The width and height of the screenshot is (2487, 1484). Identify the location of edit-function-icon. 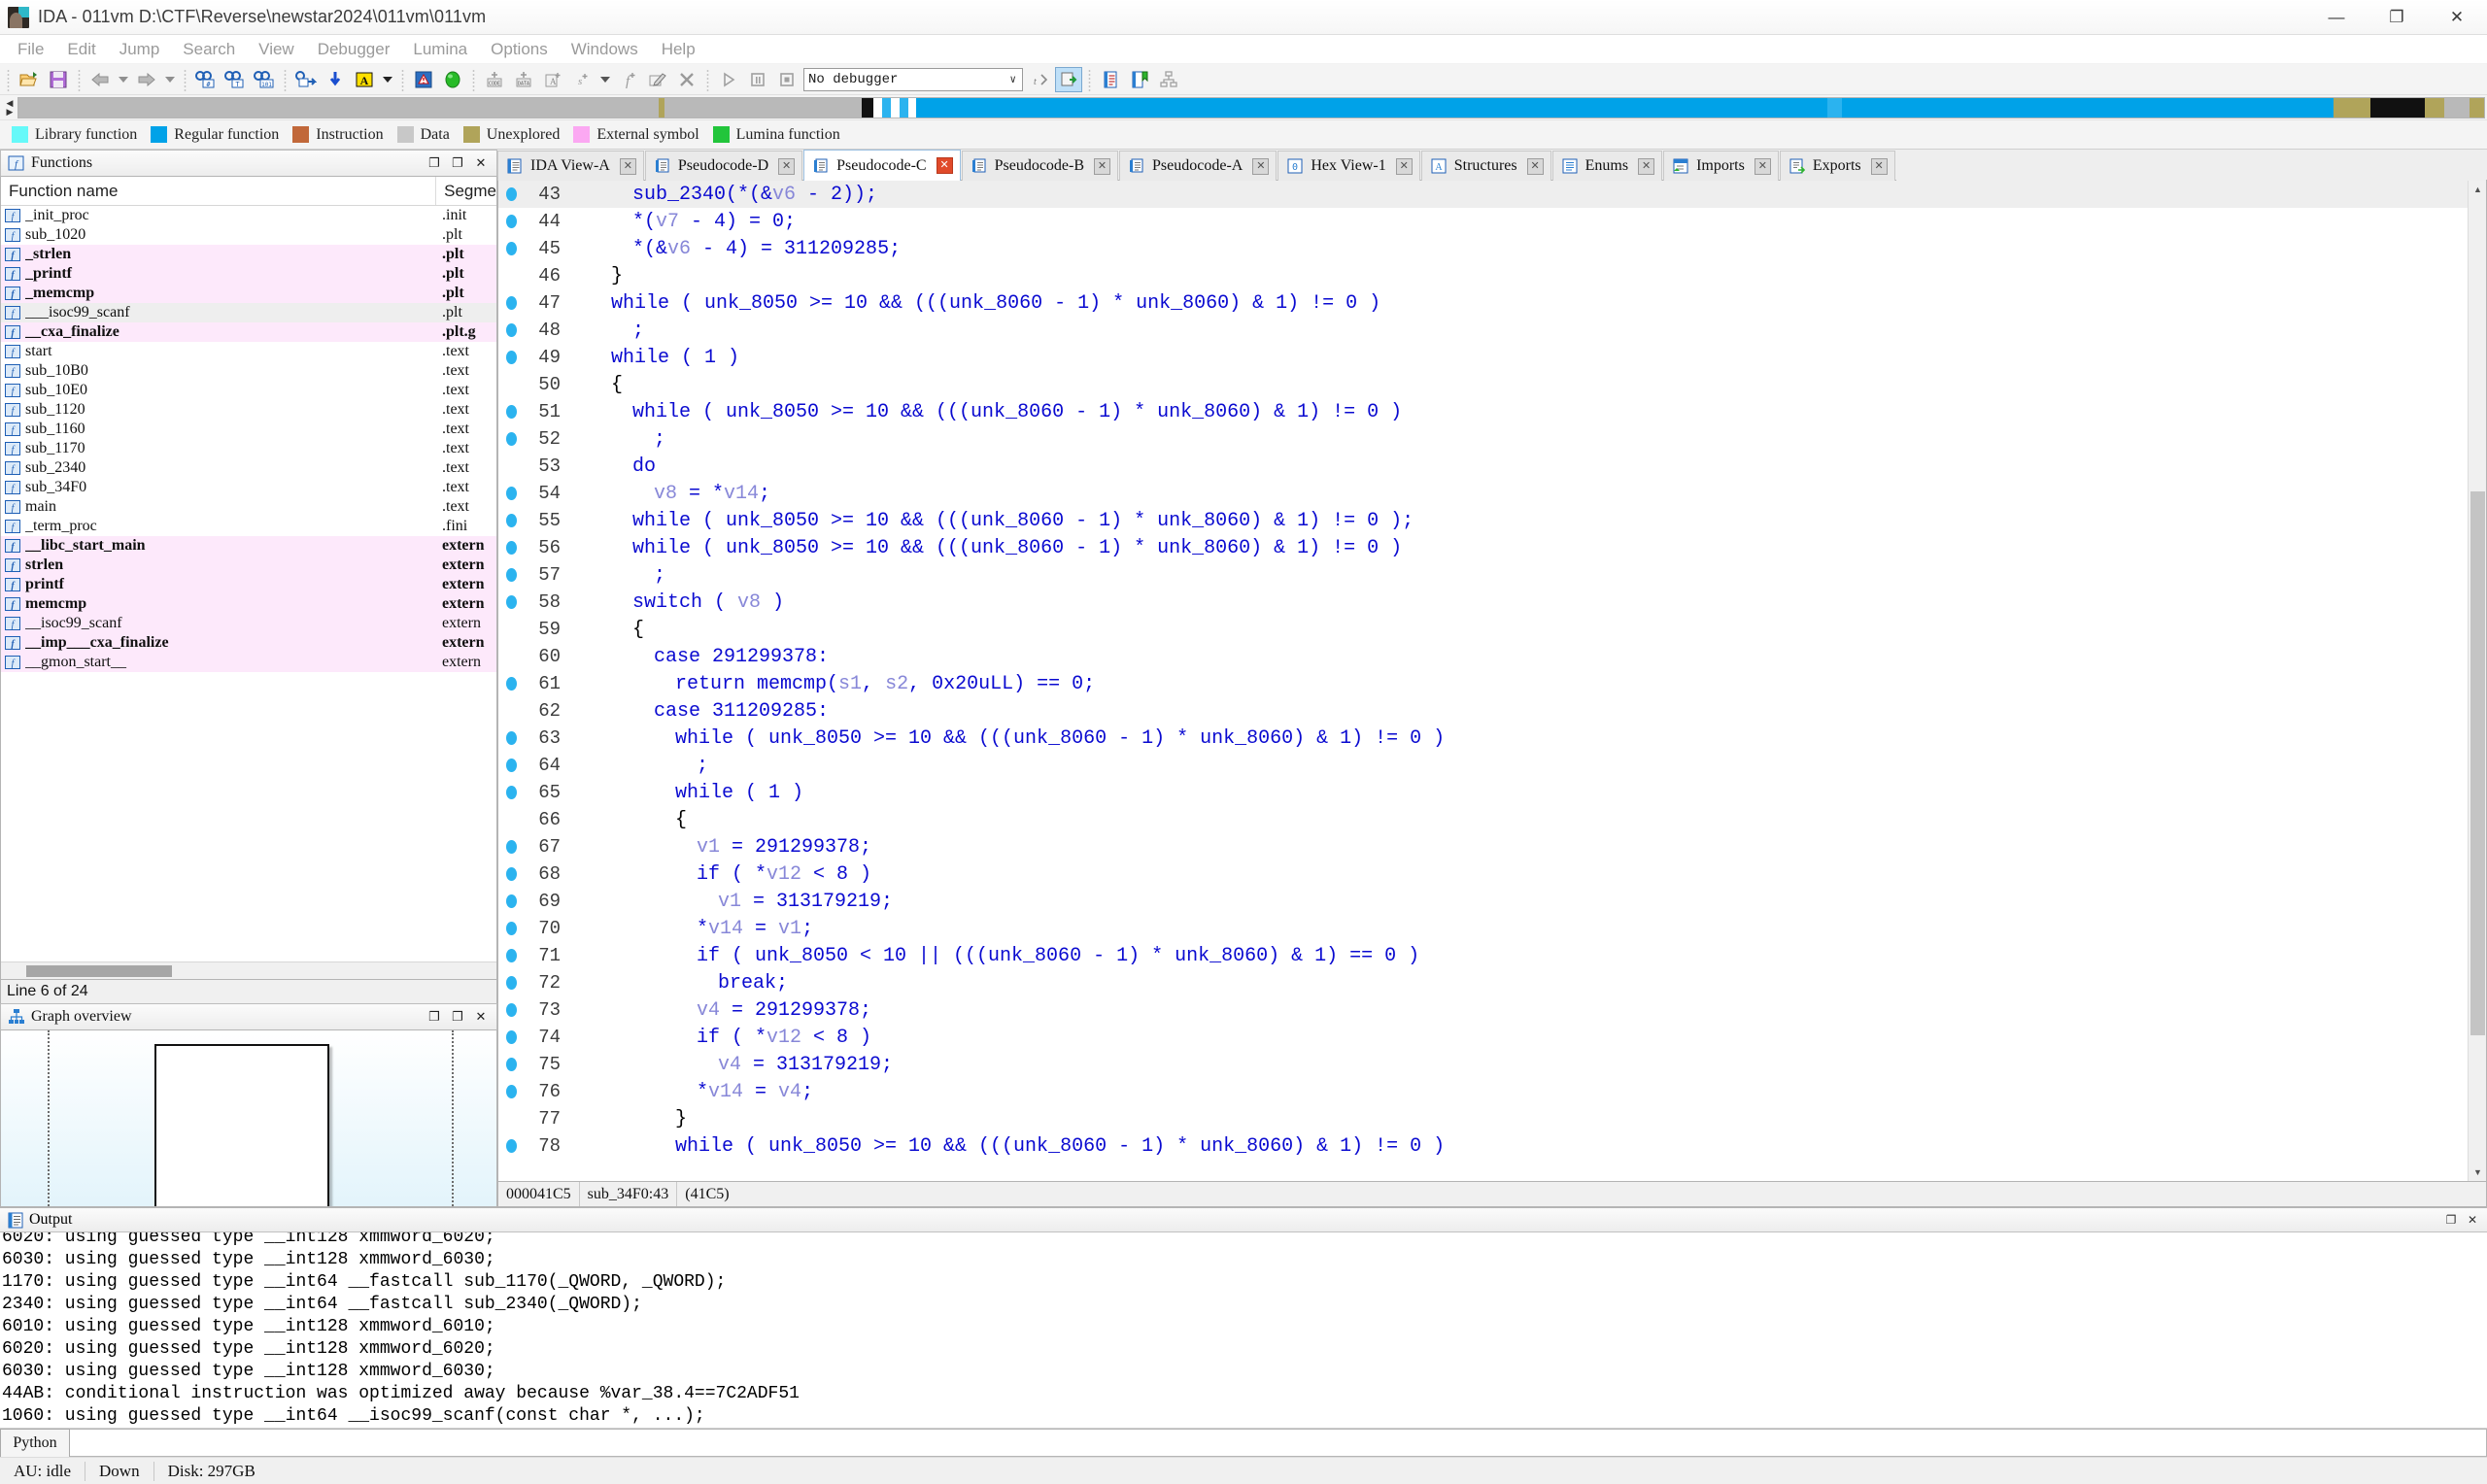
(657, 80).